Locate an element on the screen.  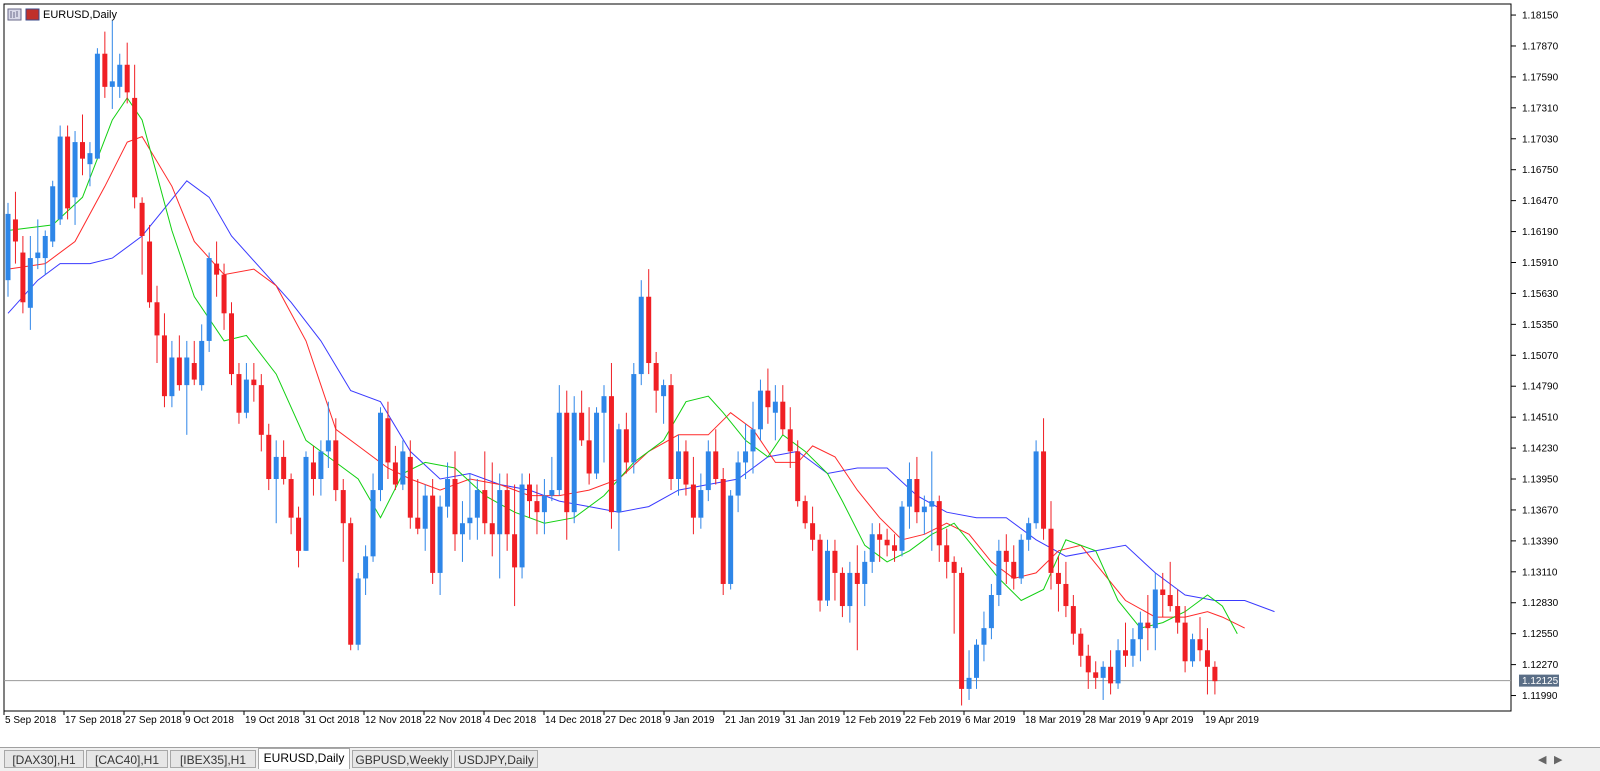
scroll-left-icon: ◀ is located at coordinates (1542, 759).